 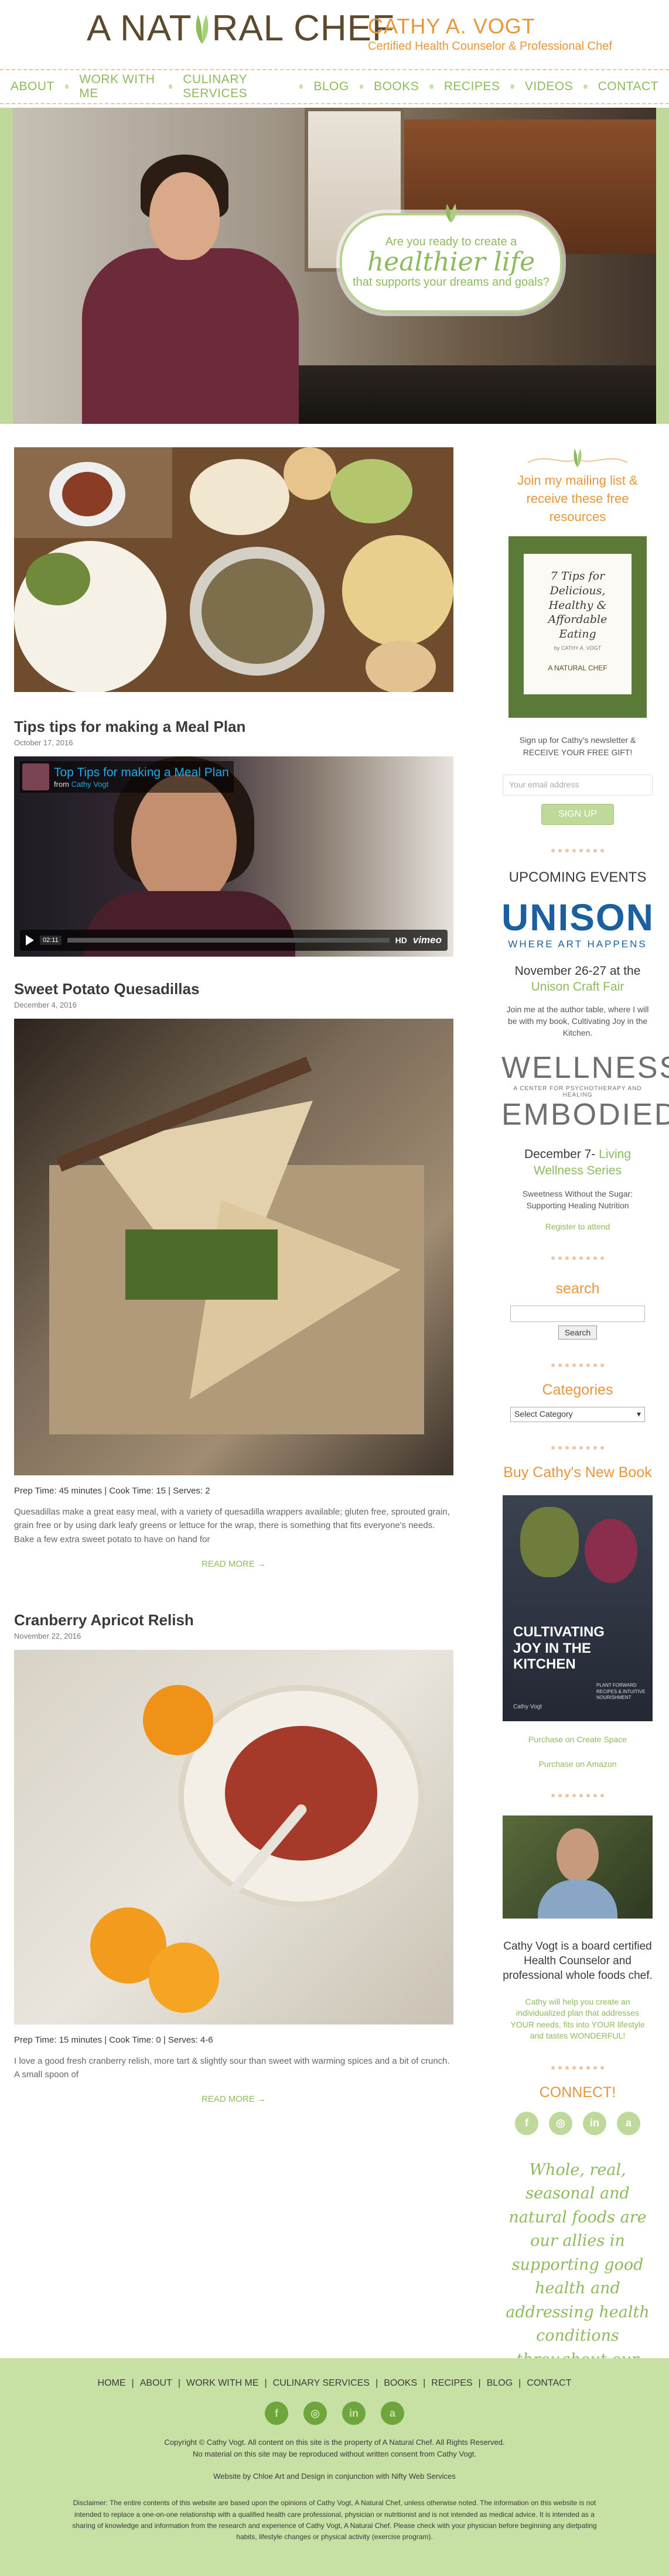 What do you see at coordinates (577, 1162) in the screenshot?
I see `event-2-heading: December 7- Living Wellness Series` at bounding box center [577, 1162].